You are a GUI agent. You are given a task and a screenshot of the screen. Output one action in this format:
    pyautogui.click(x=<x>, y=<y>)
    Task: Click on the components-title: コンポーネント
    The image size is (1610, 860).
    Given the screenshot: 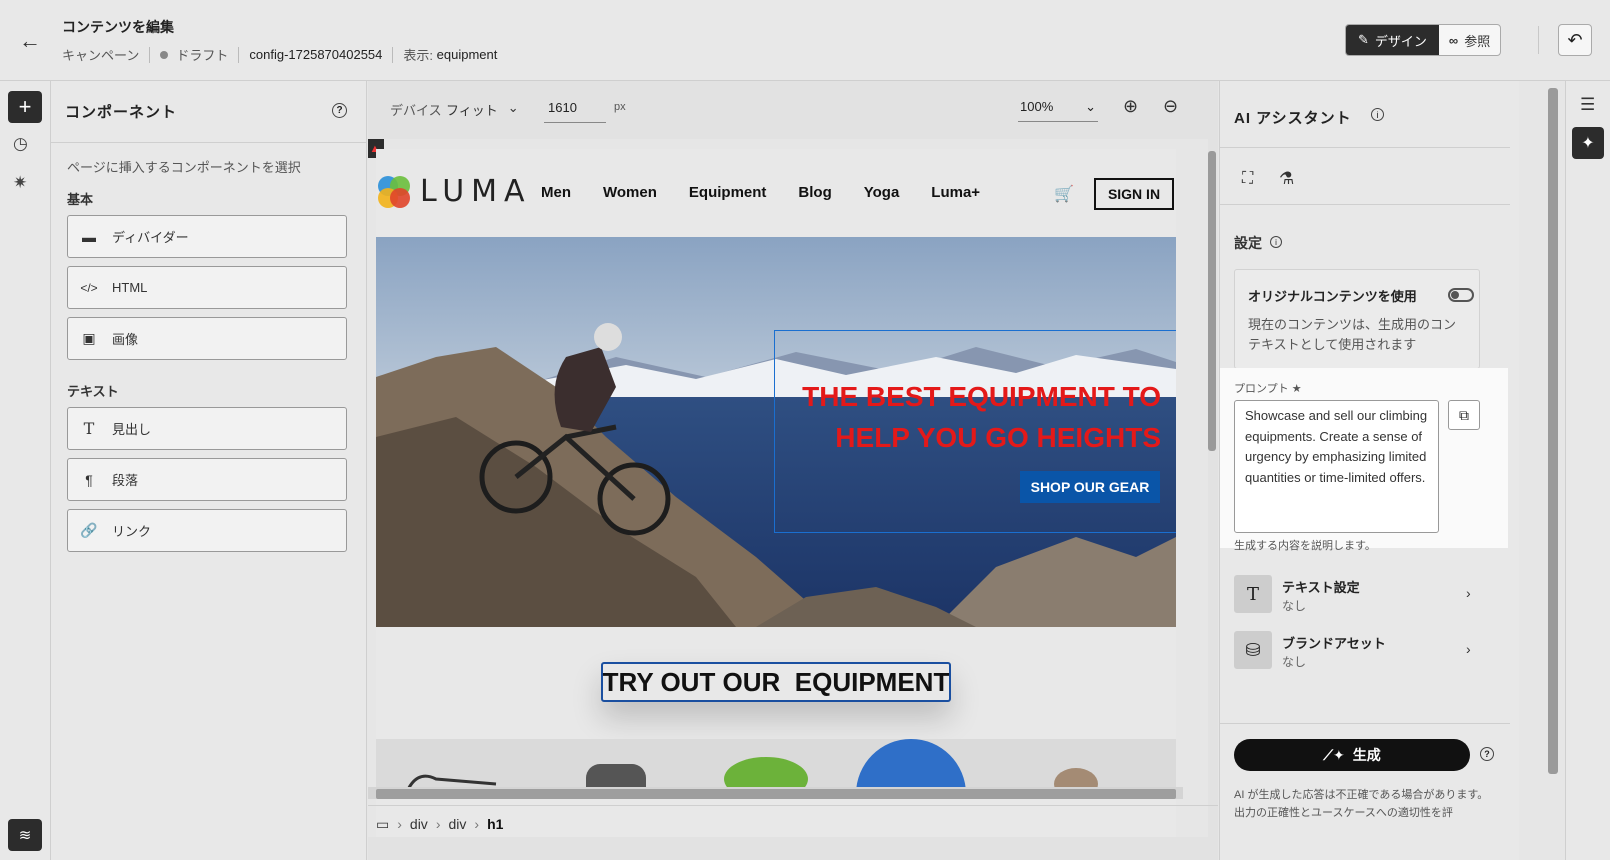 What is the action you would take?
    pyautogui.click(x=121, y=112)
    